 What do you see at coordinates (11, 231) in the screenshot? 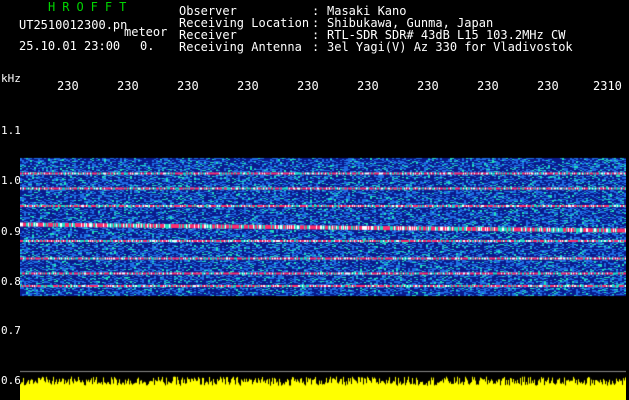
I see `y-tick: 0.9` at bounding box center [11, 231].